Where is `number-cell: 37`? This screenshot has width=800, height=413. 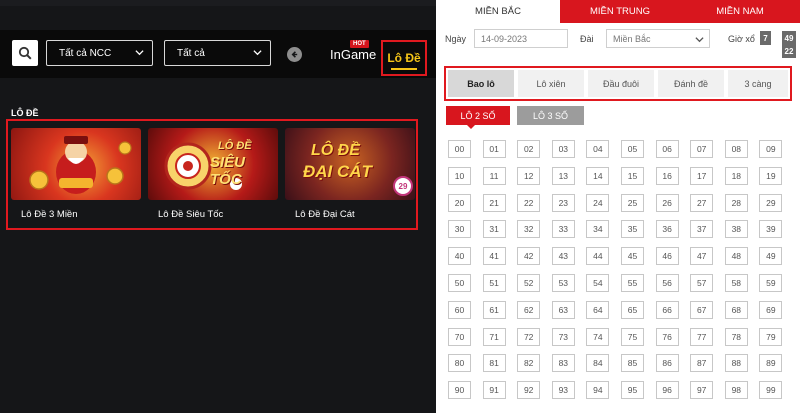
number-cell: 37 is located at coordinates (702, 229).